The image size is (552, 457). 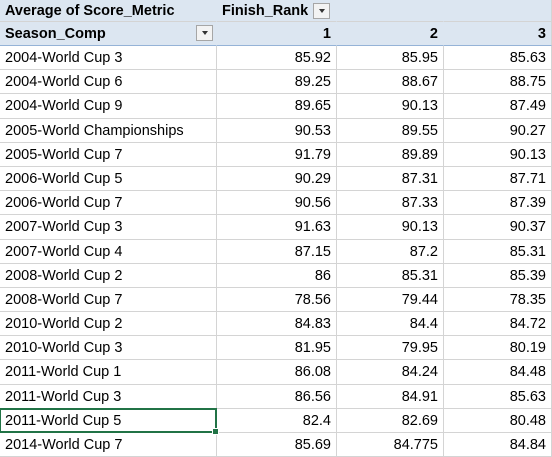 I want to click on rank-1-value-cell: 91.63, so click(x=277, y=227).